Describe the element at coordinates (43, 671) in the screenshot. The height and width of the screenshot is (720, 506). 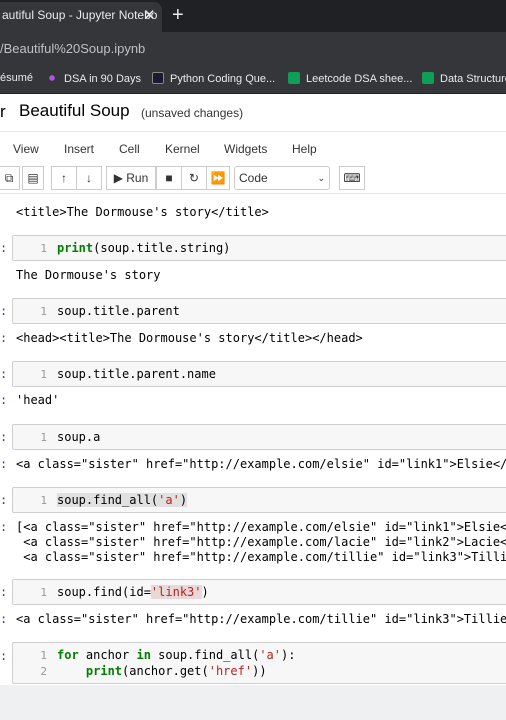
I see `line-number: 2` at that location.